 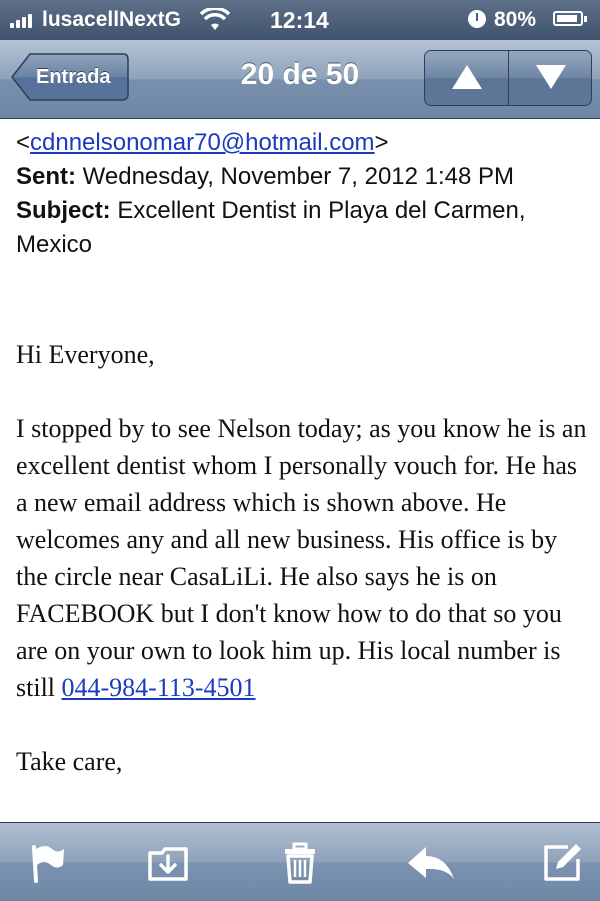 What do you see at coordinates (570, 18) in the screenshot?
I see `battery-icon` at bounding box center [570, 18].